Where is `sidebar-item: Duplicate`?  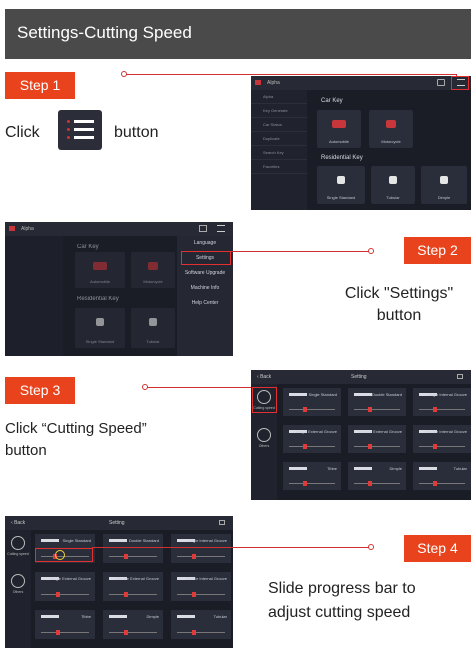
sidebar-item: Duplicate is located at coordinates (279, 139).